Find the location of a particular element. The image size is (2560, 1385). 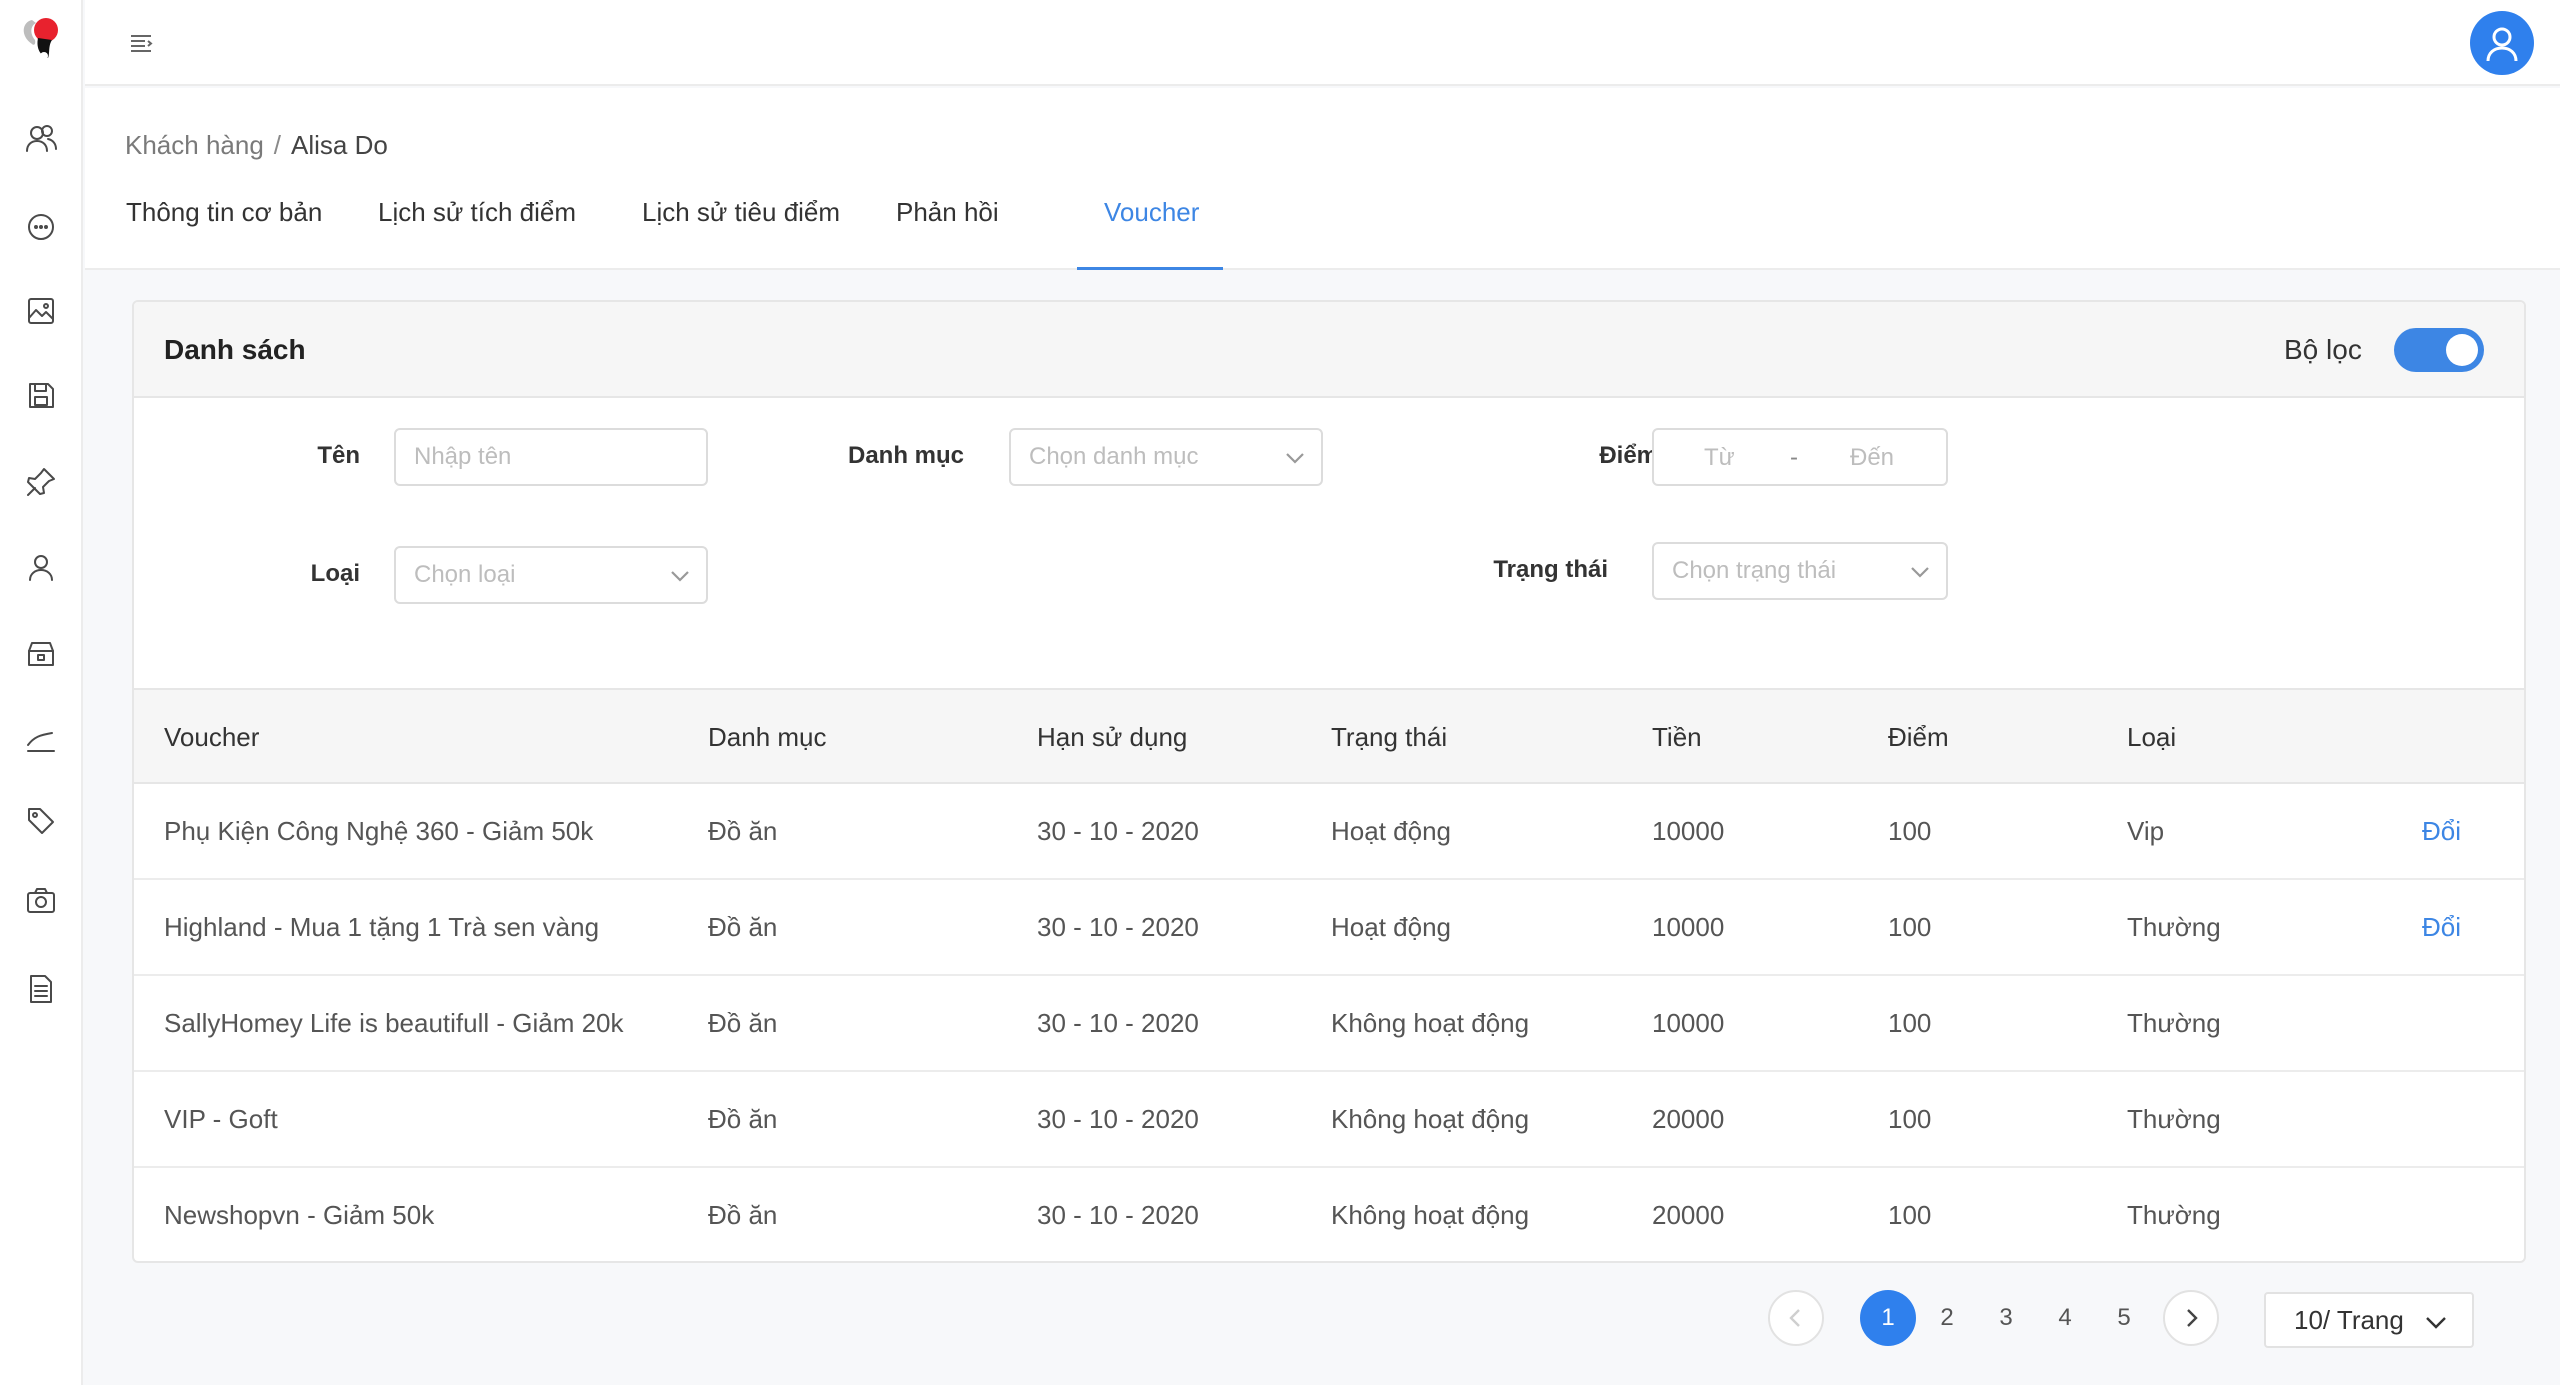

breadcrumb-current: Alisa Do is located at coordinates (339, 145).